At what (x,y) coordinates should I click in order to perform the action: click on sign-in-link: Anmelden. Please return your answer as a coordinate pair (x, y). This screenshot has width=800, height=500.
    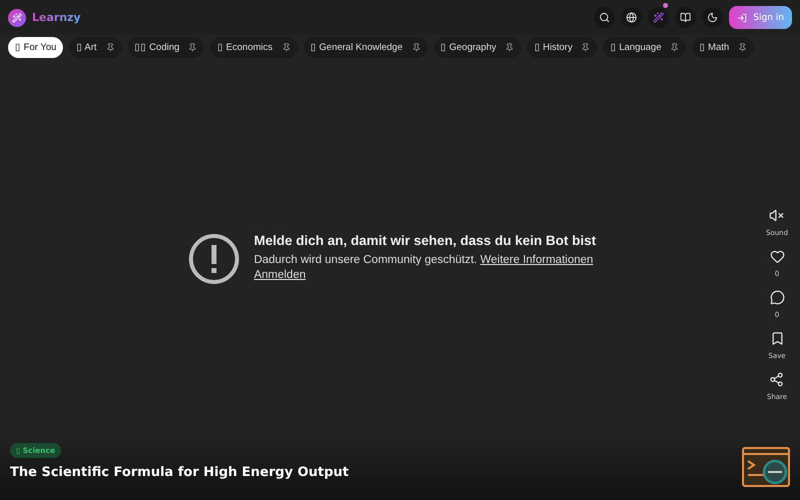
    Looking at the image, I should click on (280, 275).